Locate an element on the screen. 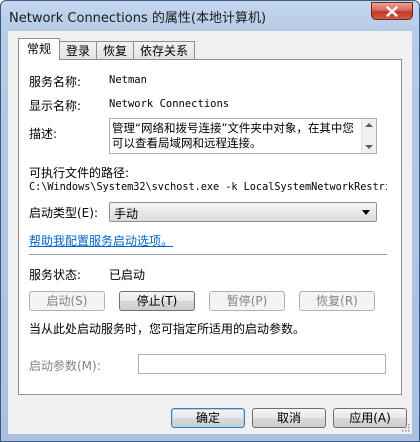 The height and width of the screenshot is (442, 420). close-button is located at coordinates (392, 11).